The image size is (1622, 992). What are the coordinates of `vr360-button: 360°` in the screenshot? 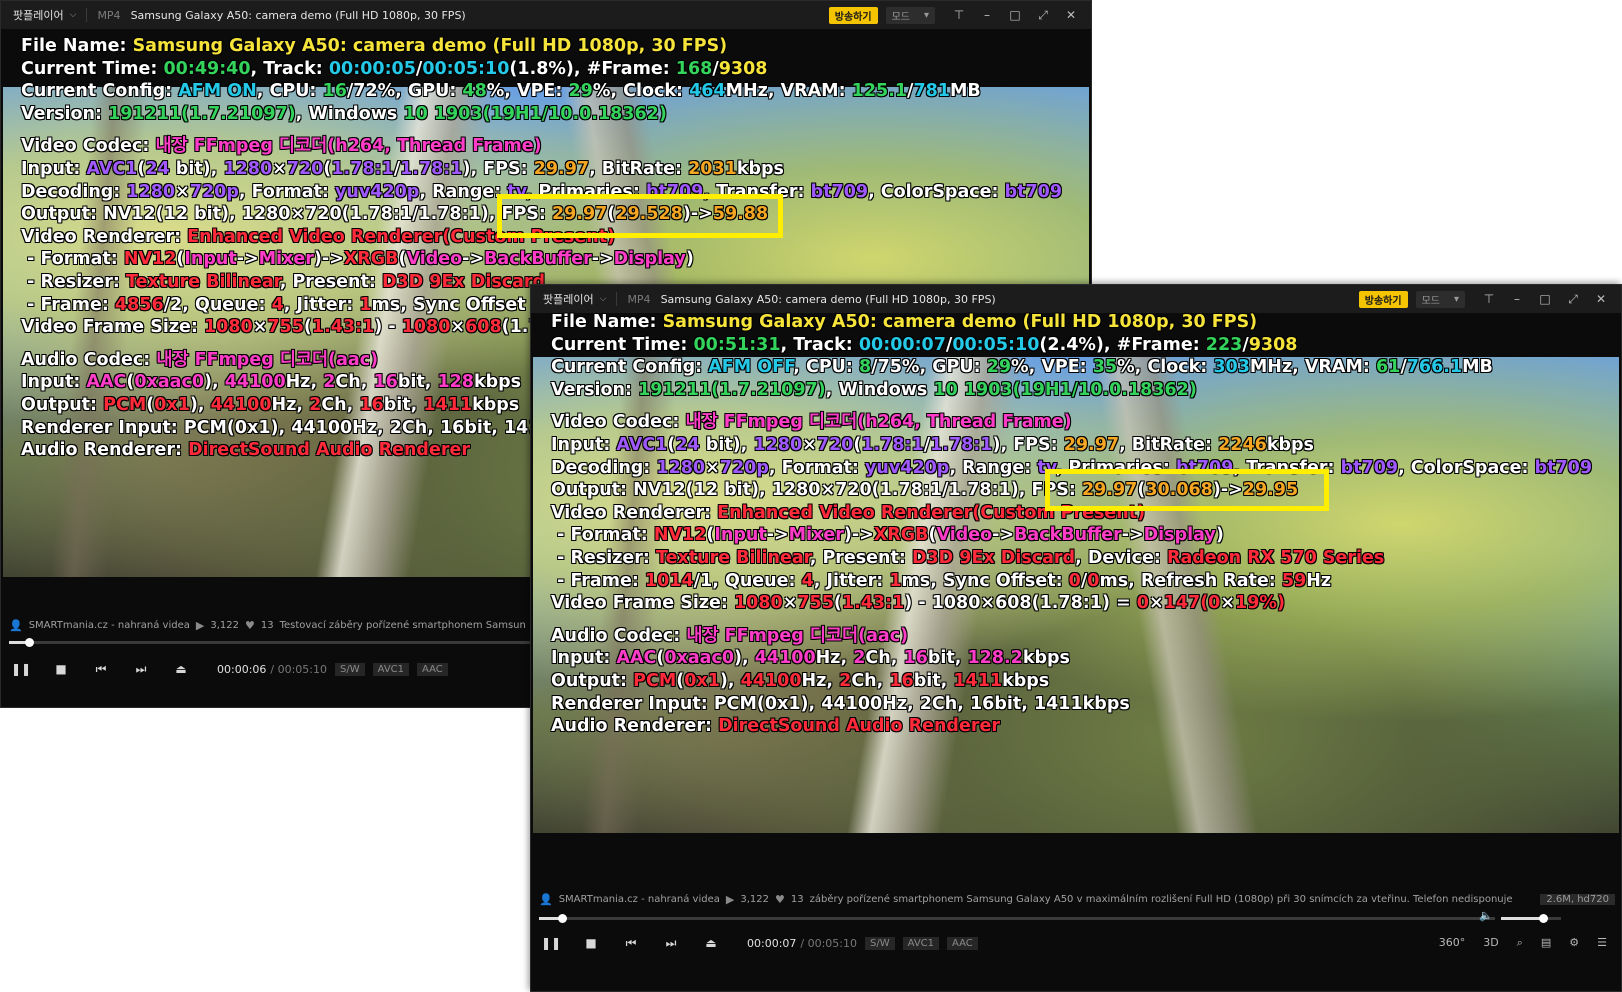 It's located at (1452, 943).